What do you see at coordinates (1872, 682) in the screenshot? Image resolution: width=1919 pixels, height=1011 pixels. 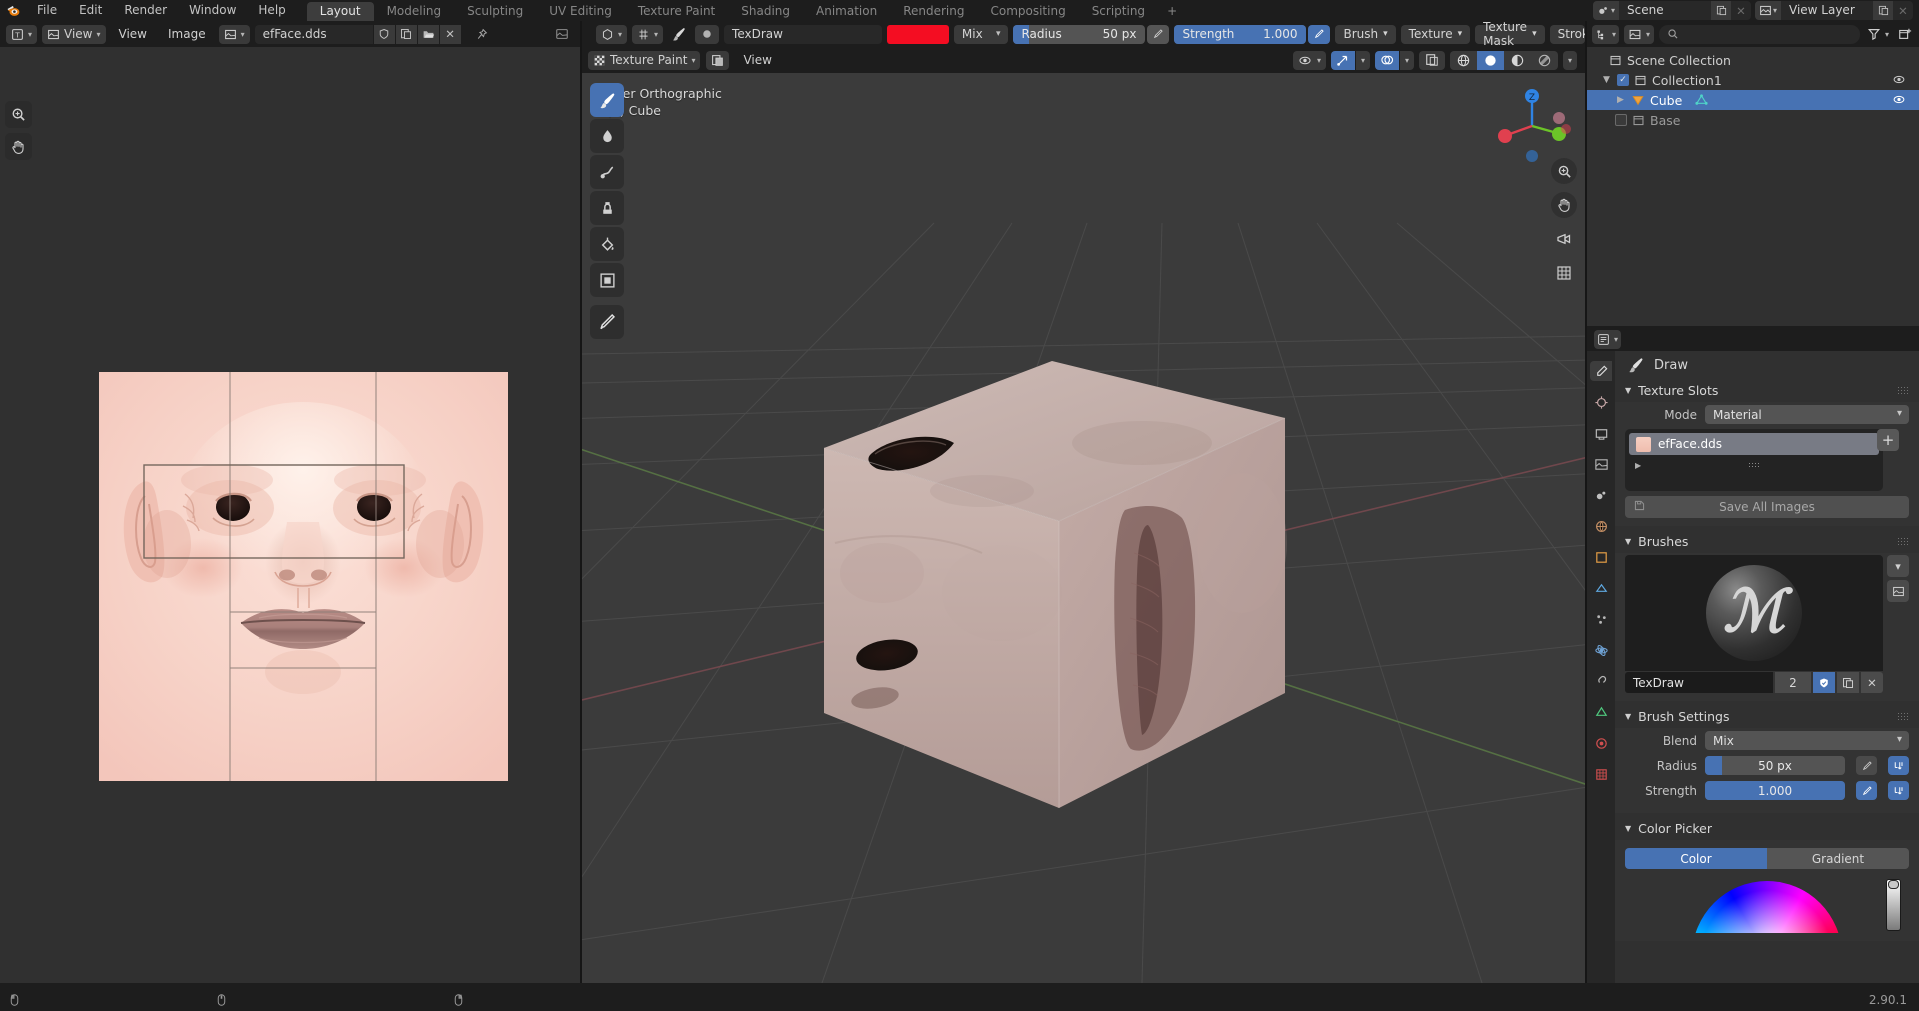 I see `unlink-x-icon: ✕` at bounding box center [1872, 682].